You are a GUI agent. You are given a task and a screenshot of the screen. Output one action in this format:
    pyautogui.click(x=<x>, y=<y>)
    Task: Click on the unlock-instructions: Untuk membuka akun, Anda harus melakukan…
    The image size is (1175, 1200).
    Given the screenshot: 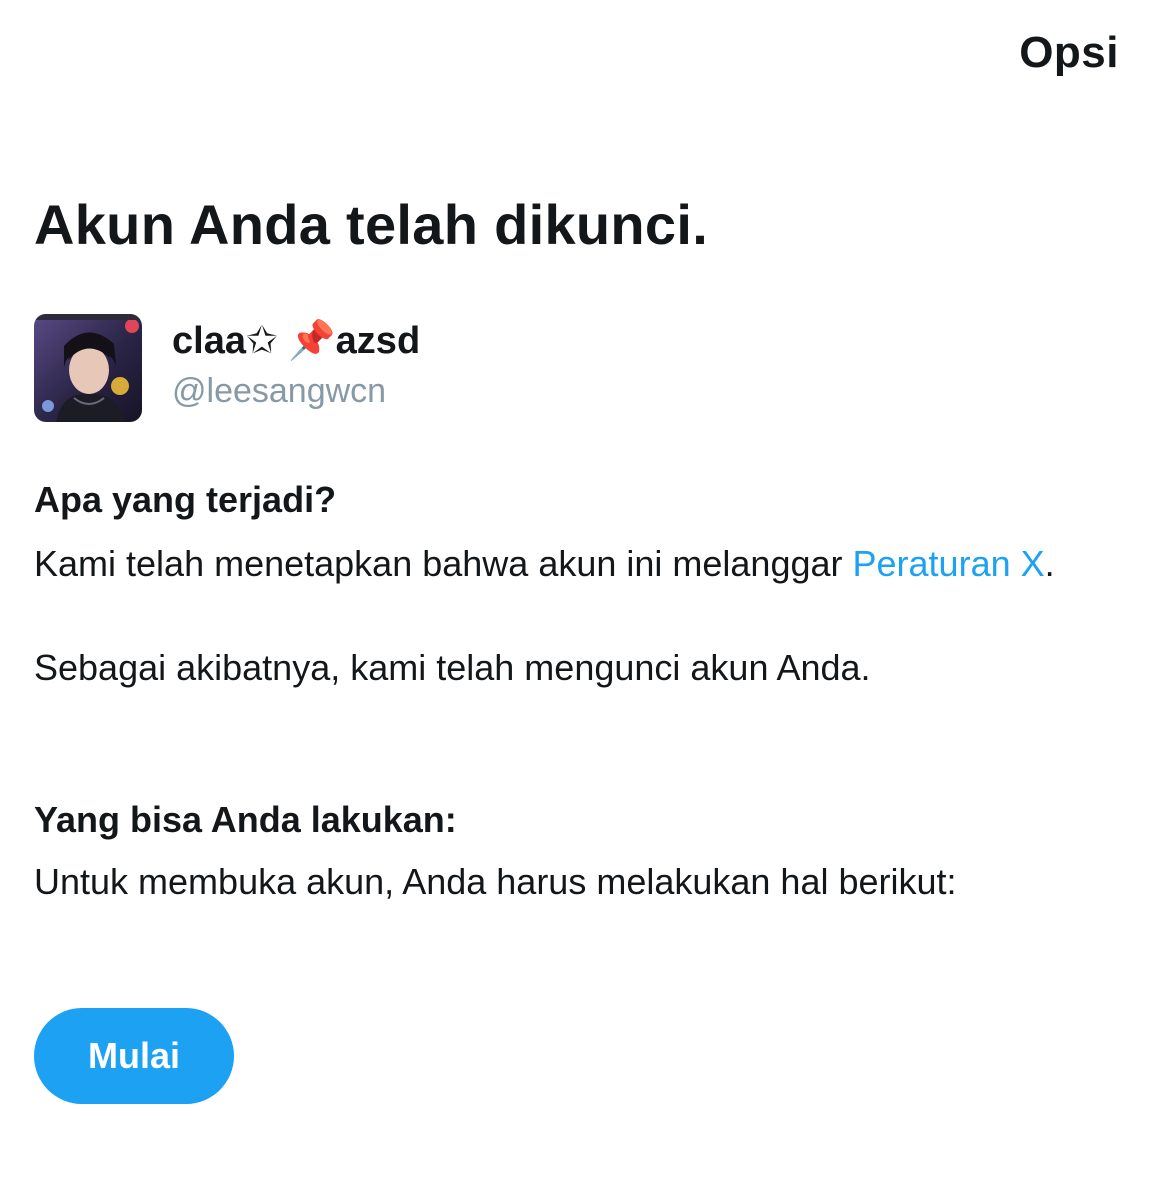 What is the action you would take?
    pyautogui.click(x=495, y=881)
    